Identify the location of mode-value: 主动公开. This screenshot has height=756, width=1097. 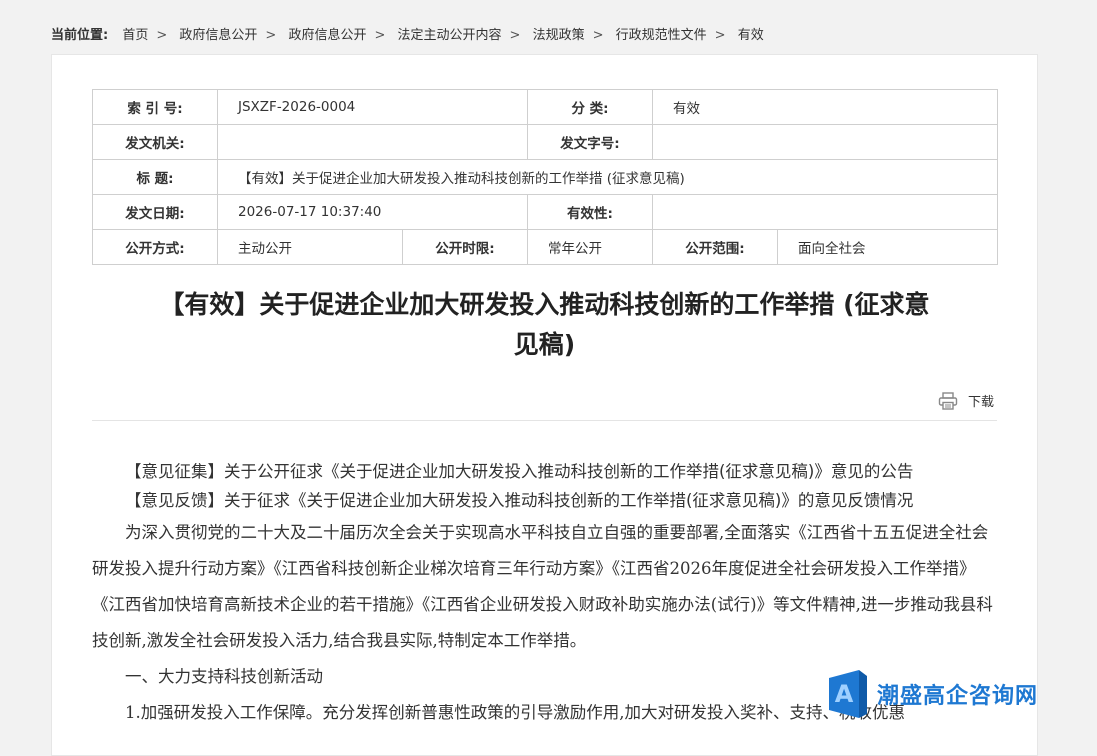
(310, 247).